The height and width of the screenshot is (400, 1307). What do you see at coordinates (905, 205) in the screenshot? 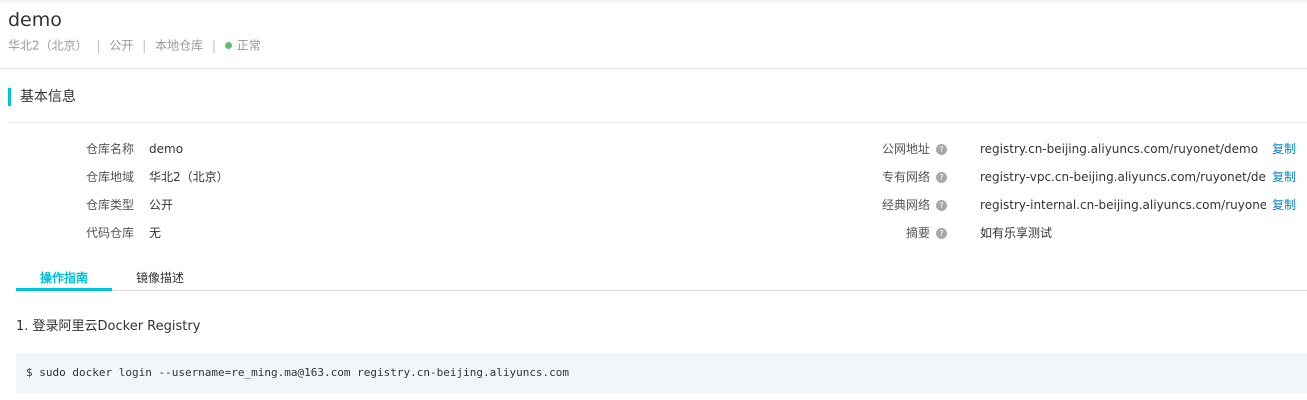
I see `info-label-text: 经典网络` at bounding box center [905, 205].